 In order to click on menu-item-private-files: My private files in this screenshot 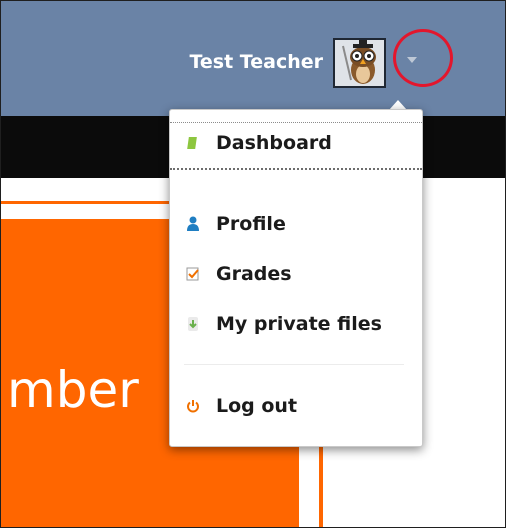, I will do `click(283, 324)`.